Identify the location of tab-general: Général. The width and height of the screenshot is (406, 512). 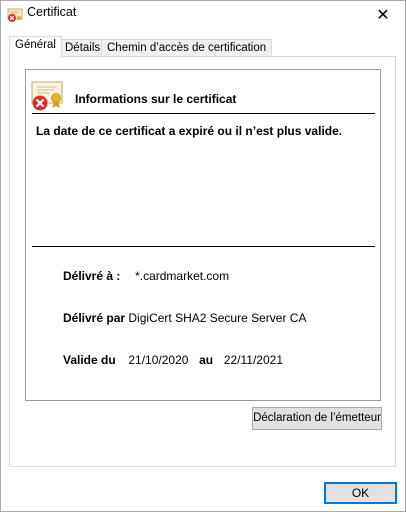
(35, 47).